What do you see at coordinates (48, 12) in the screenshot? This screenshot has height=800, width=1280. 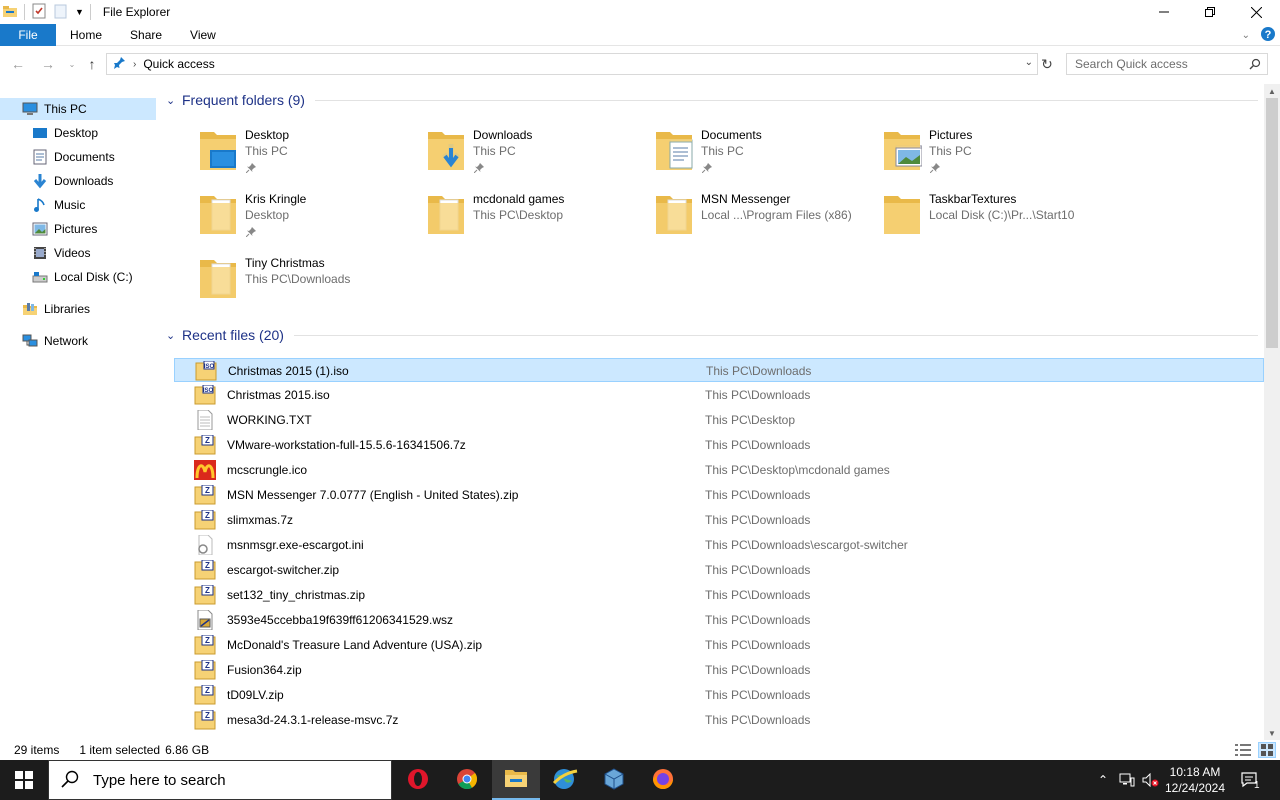 I see `quick-access-toolbar: ▼` at bounding box center [48, 12].